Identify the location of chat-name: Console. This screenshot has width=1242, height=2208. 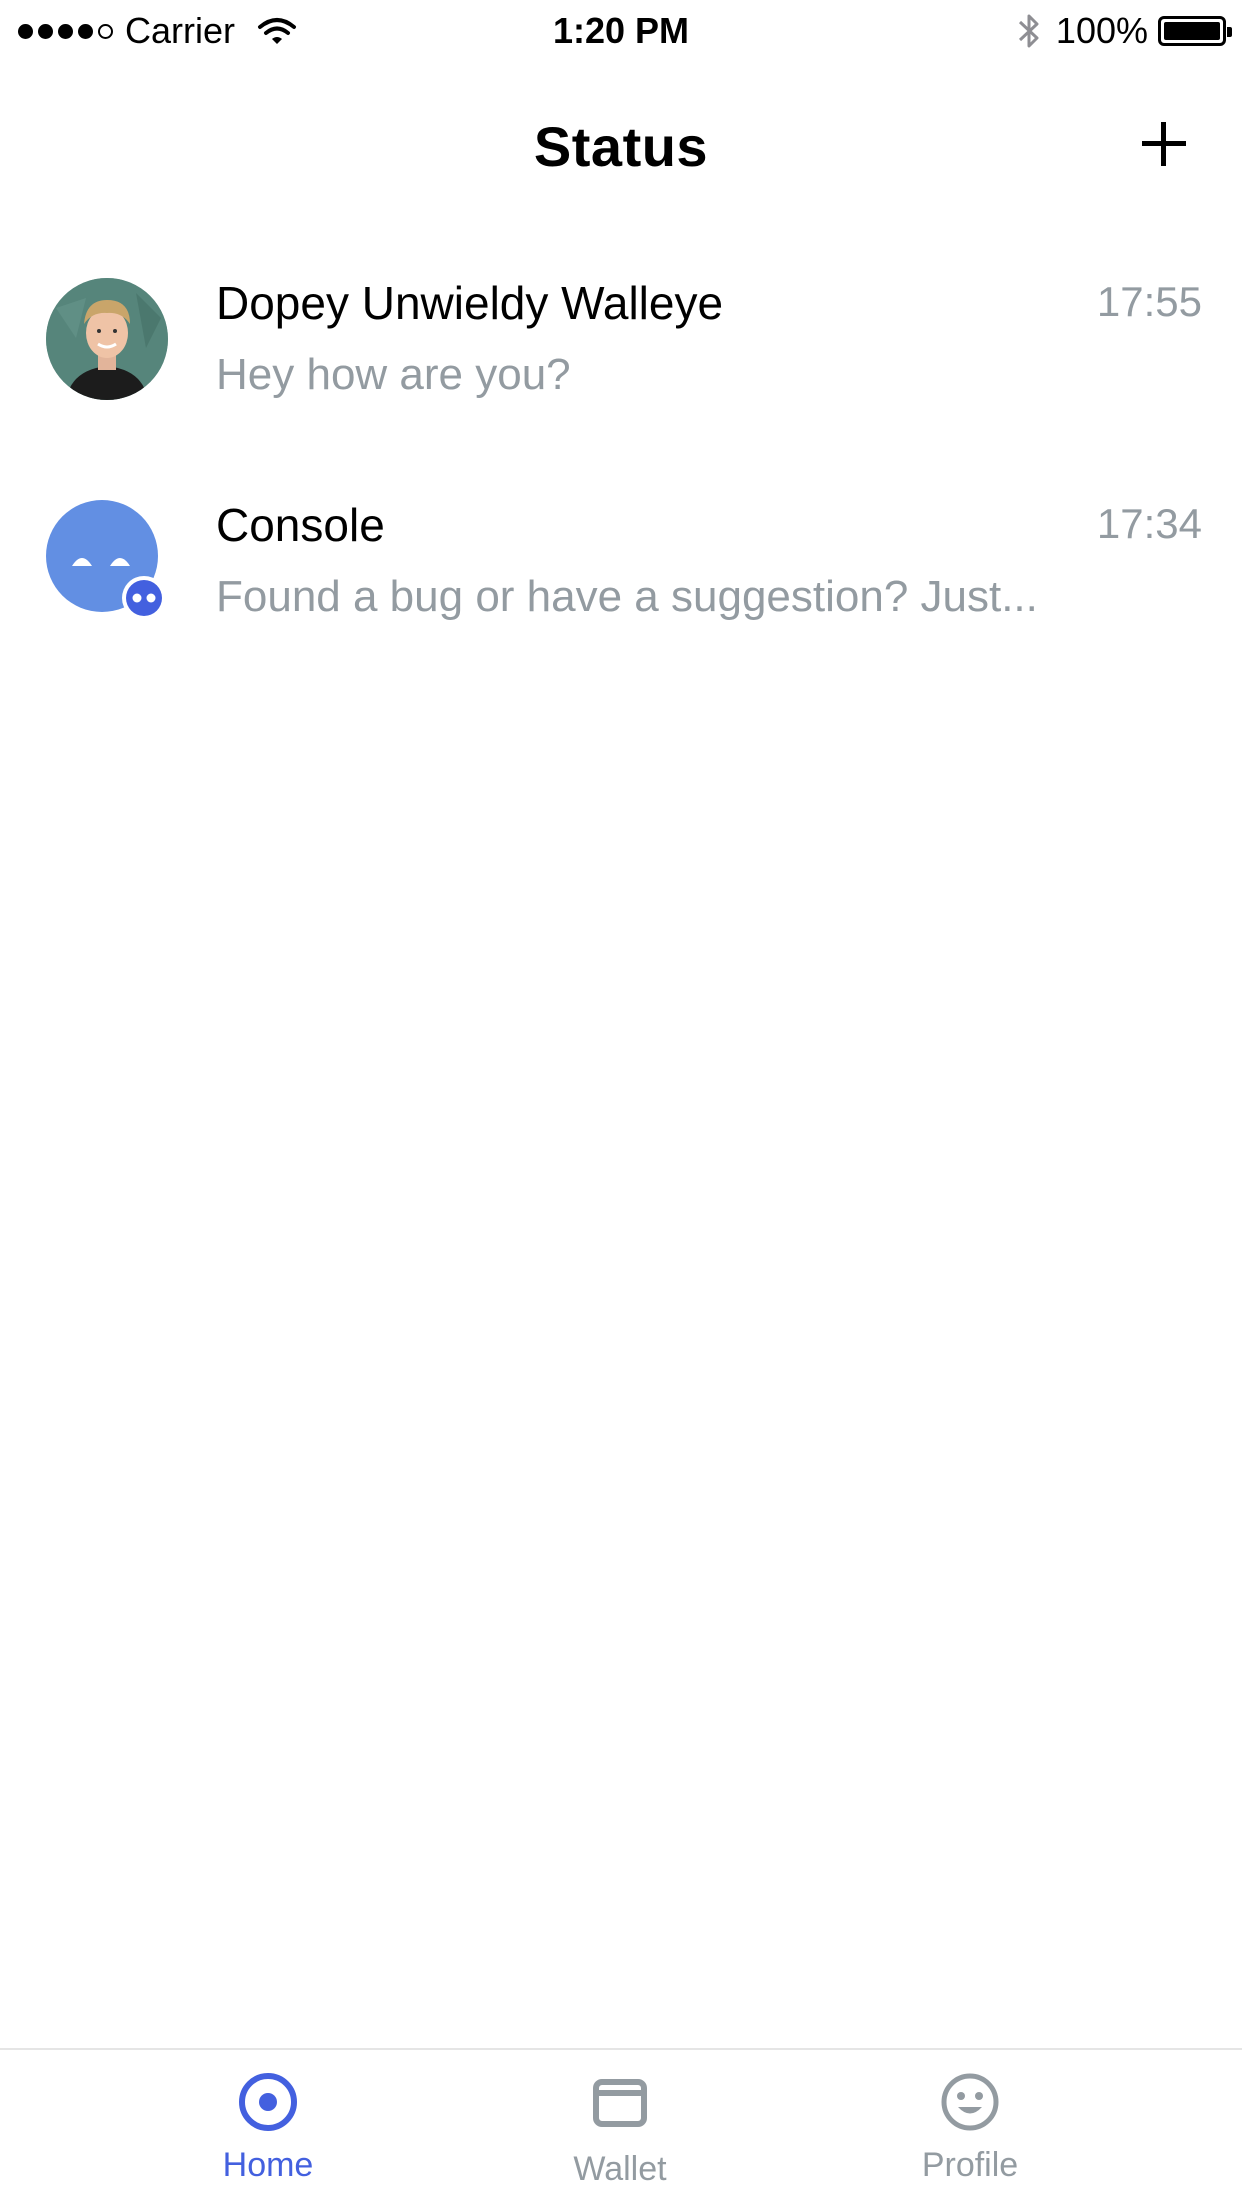
(300, 525).